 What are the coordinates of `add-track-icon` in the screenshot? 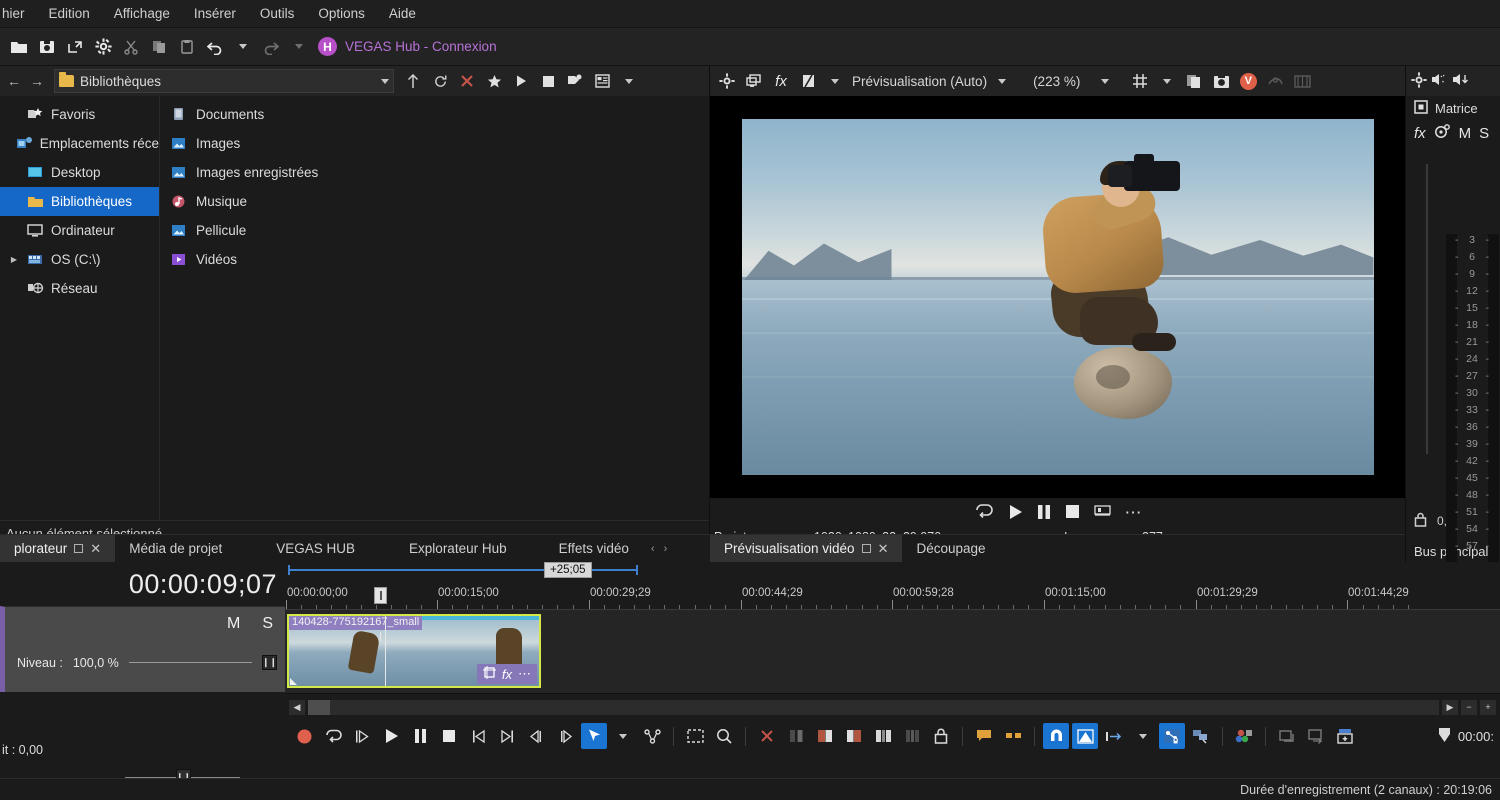 It's located at (1345, 736).